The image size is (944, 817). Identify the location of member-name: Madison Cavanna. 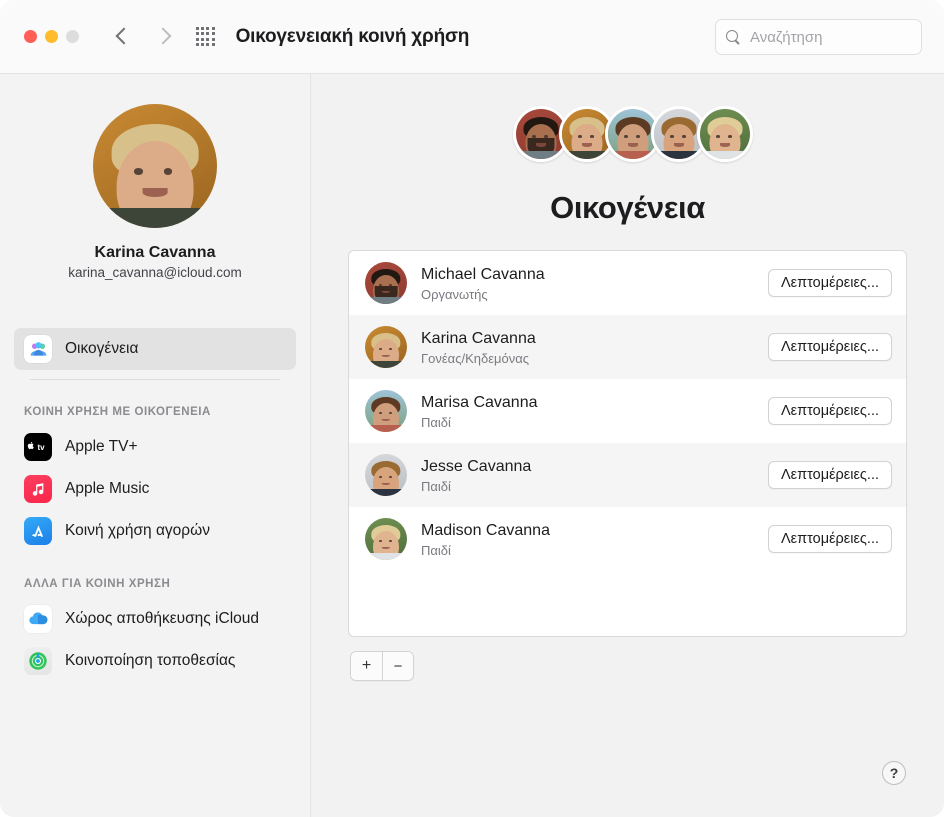
(485, 530).